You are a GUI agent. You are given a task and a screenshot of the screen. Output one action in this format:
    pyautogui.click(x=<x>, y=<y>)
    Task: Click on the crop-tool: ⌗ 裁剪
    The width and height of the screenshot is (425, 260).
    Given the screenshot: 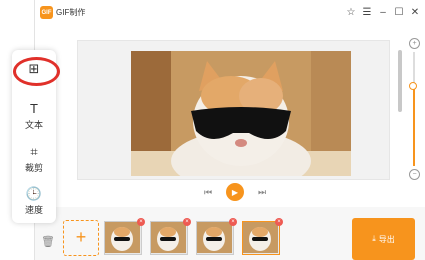 What is the action you would take?
    pyautogui.click(x=34, y=159)
    